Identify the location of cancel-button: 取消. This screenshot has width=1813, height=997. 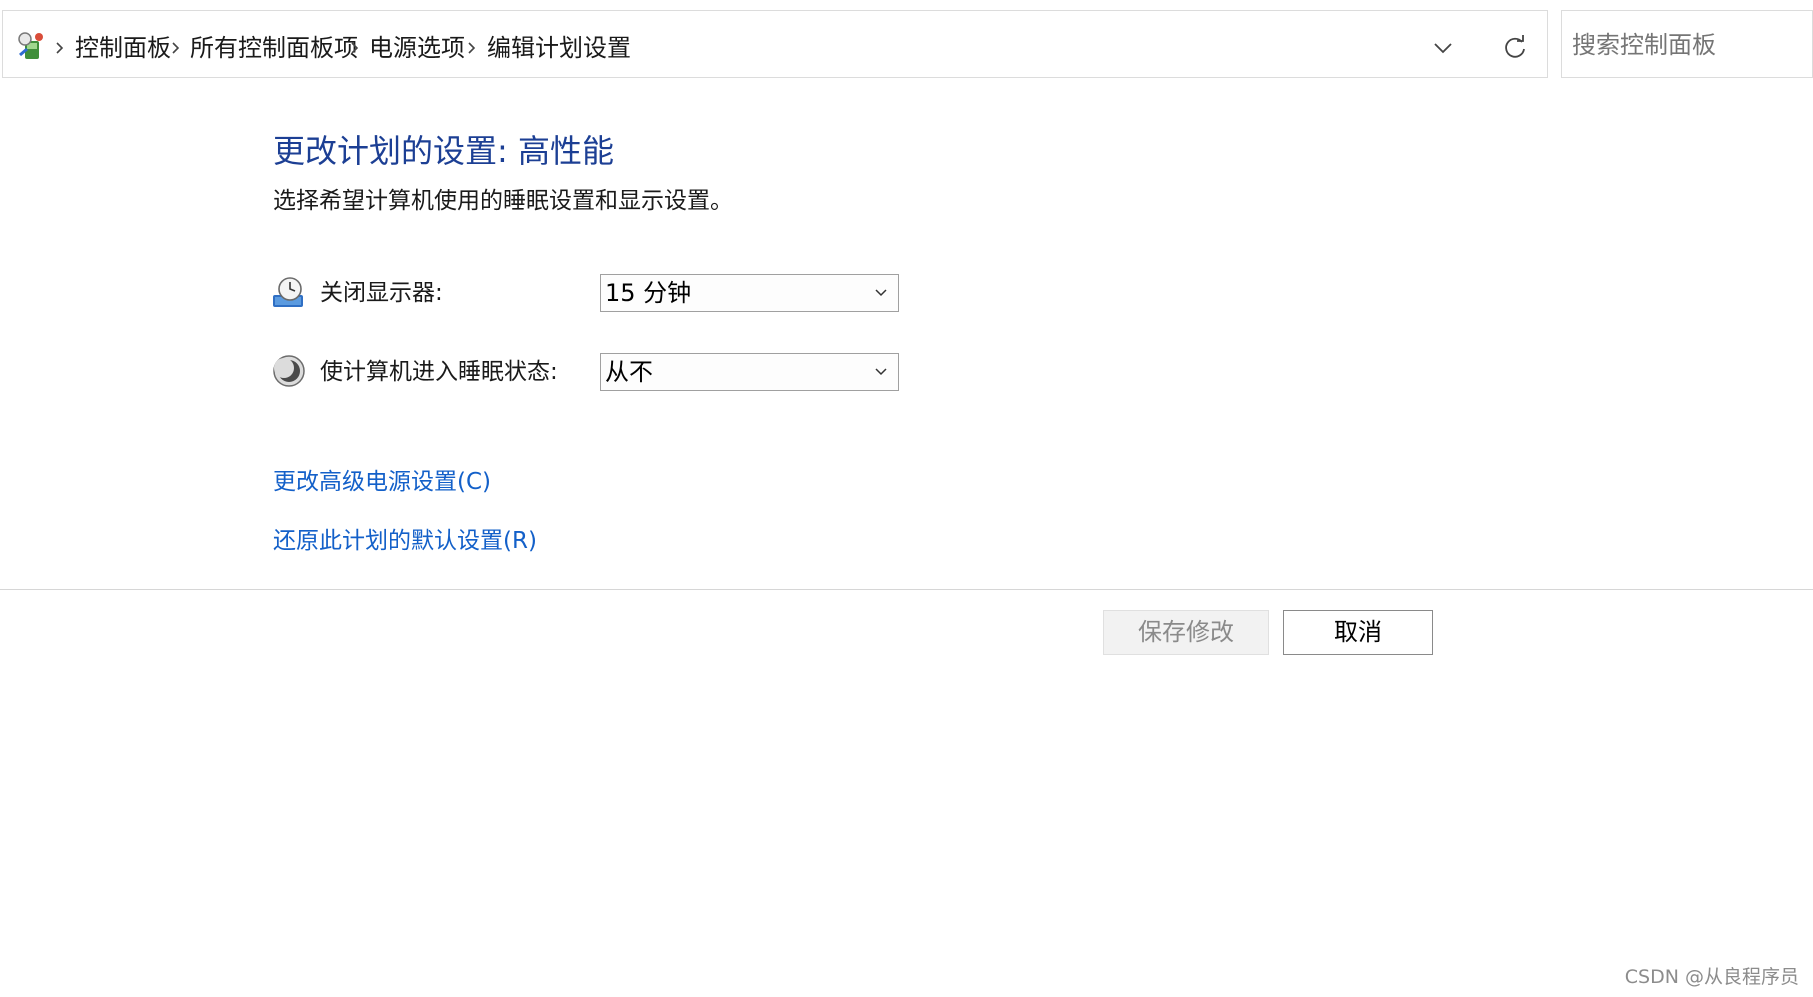
(1358, 632).